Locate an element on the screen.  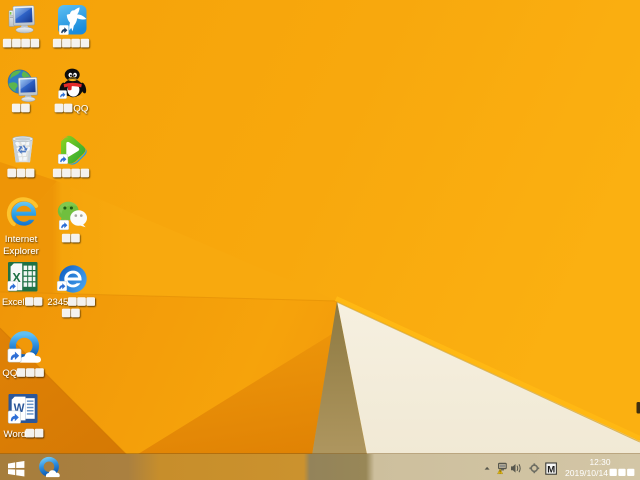
svg-text: M is located at coordinates (551, 470).